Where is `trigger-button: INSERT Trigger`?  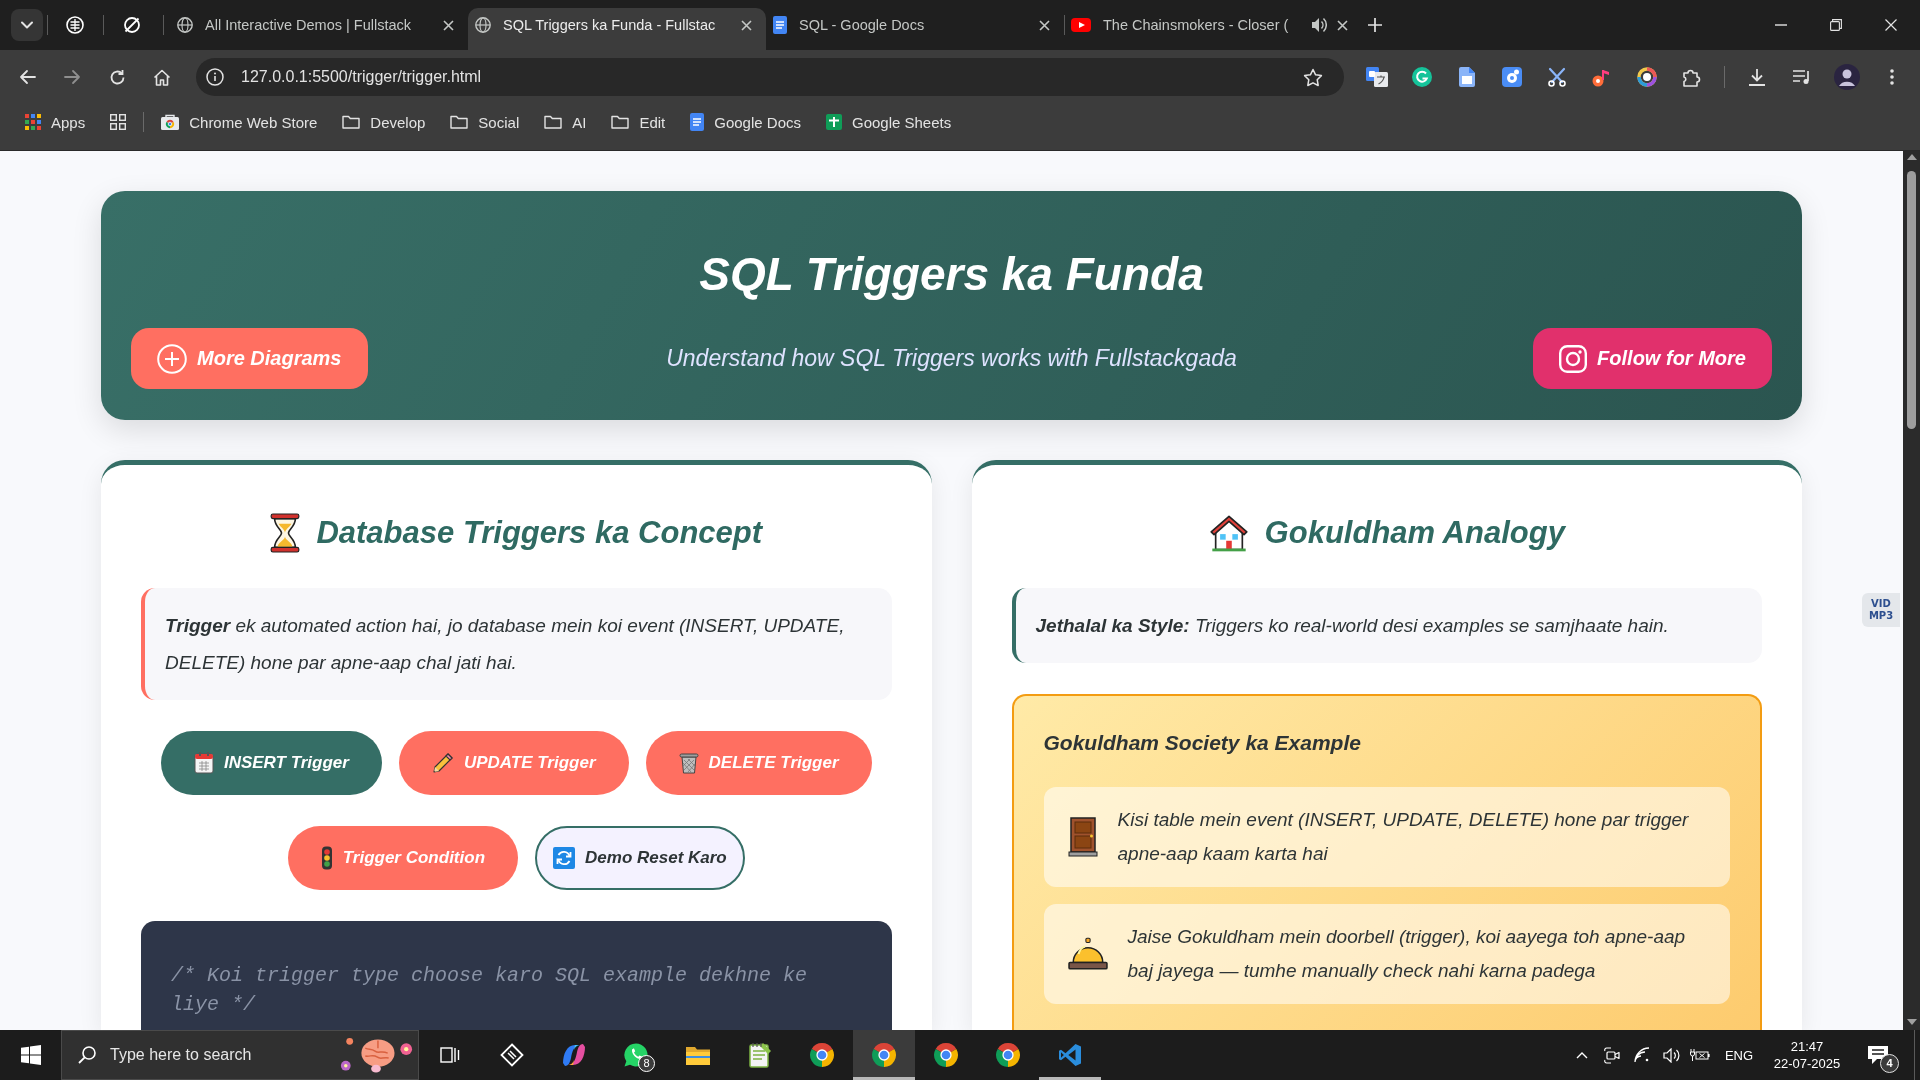
trigger-button: INSERT Trigger is located at coordinates (271, 763).